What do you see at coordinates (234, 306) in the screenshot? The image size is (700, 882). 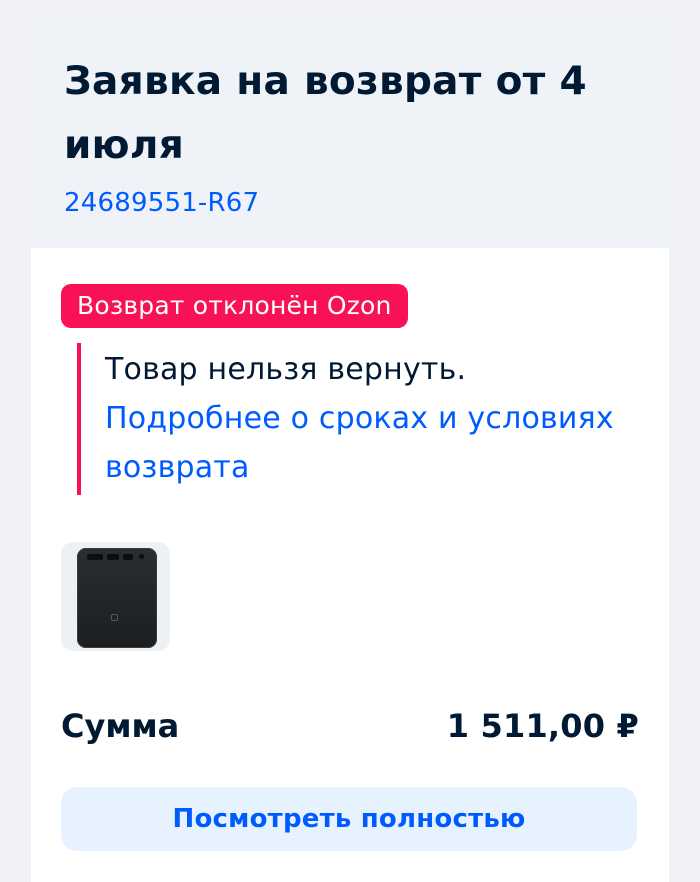 I see `status-badge: Возврат отклонён Ozon` at bounding box center [234, 306].